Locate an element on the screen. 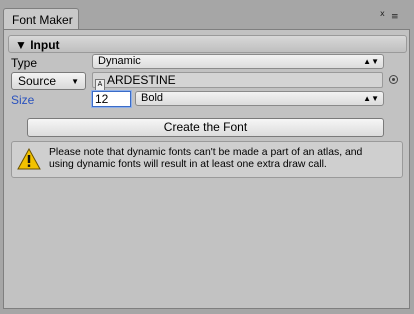 Image resolution: width=414 pixels, height=314 pixels. font-asset-icon: A is located at coordinates (100, 85).